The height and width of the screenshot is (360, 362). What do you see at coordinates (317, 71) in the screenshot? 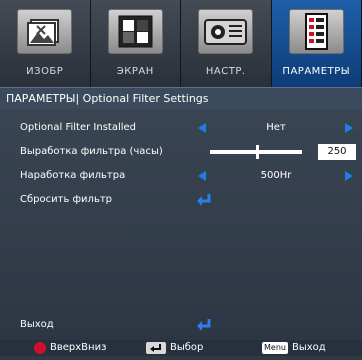
I see `tab-options-label: ПАРАМЕТРЫ` at bounding box center [317, 71].